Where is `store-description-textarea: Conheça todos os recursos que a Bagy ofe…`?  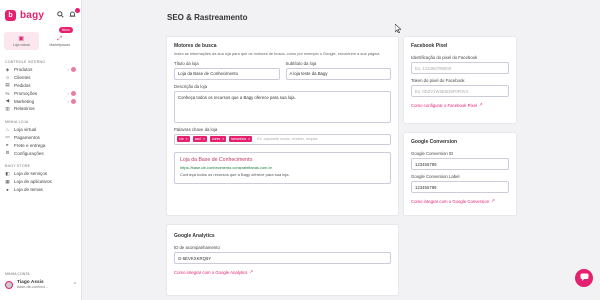
store-description-textarea: Conheça todos os recursos que a Bagy ofe… is located at coordinates (282, 106).